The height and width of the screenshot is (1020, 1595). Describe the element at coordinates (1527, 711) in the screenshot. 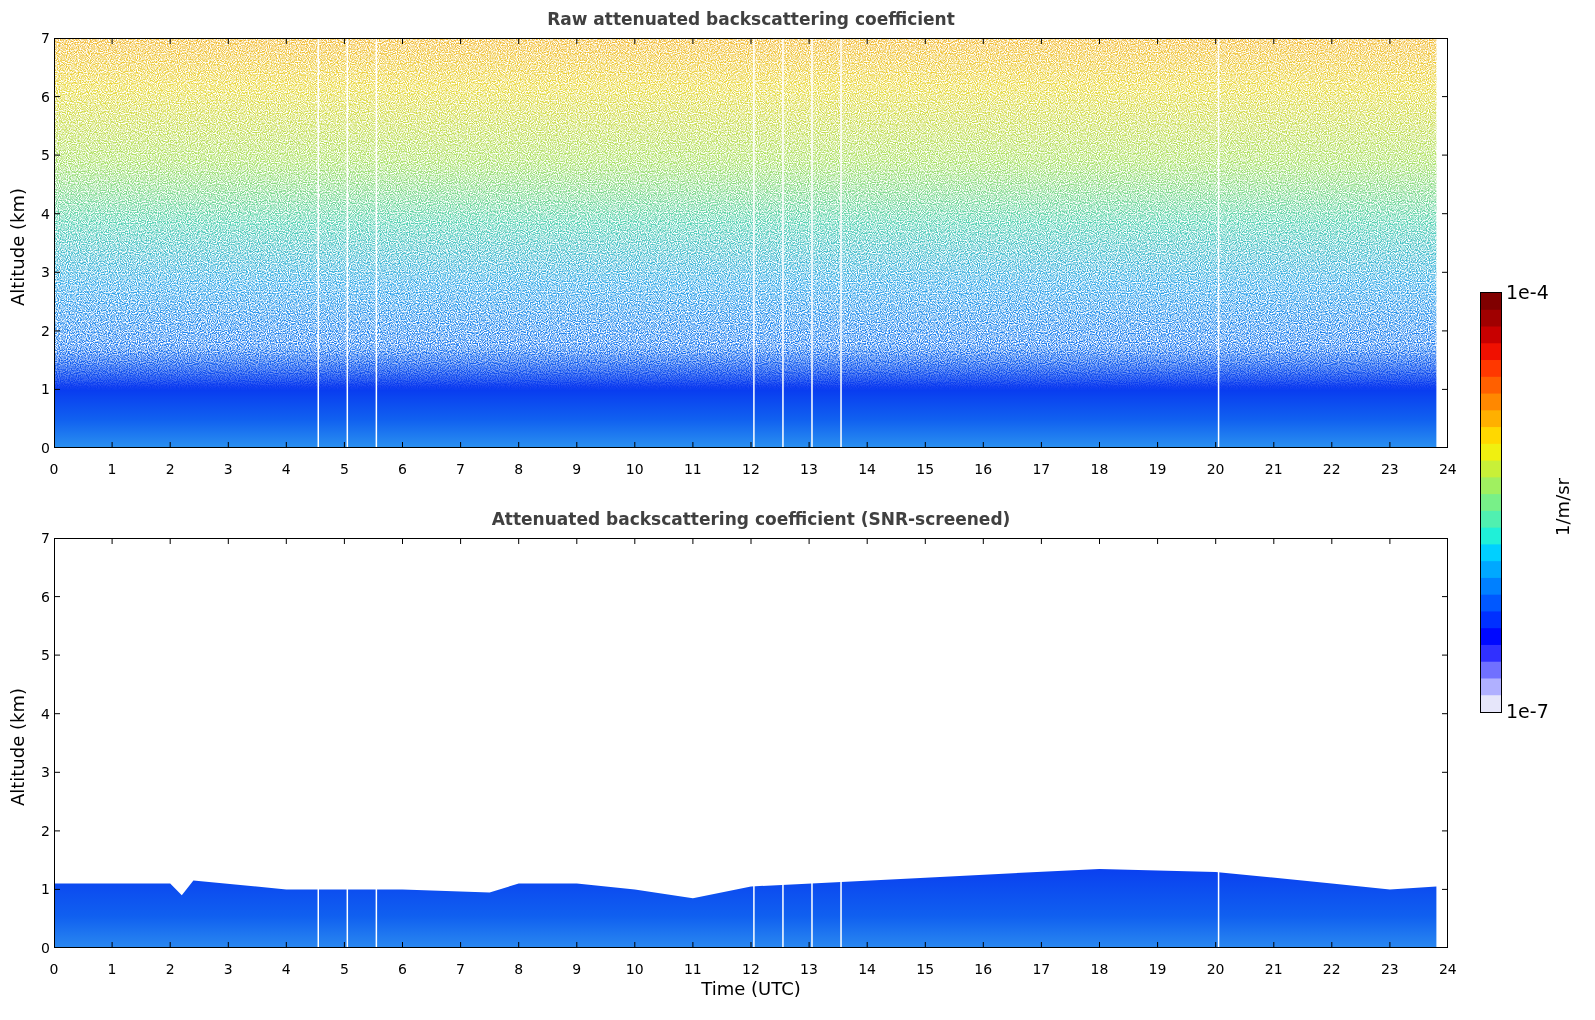

I see `colorbar-tick-label: 1e-7` at that location.